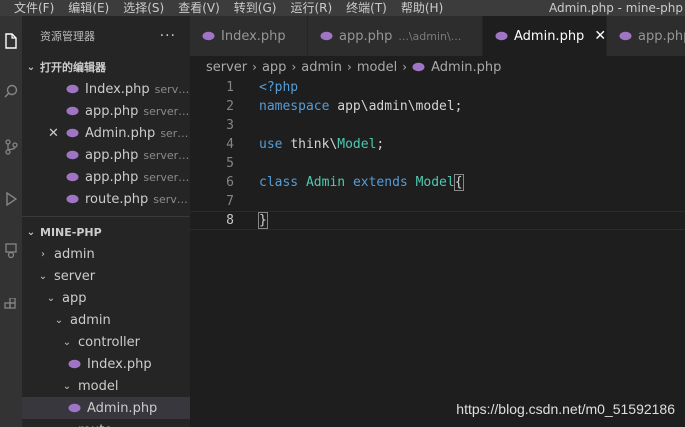  Describe the element at coordinates (400, 106) in the screenshot. I see `namespace-path: app\admin\model;` at that location.